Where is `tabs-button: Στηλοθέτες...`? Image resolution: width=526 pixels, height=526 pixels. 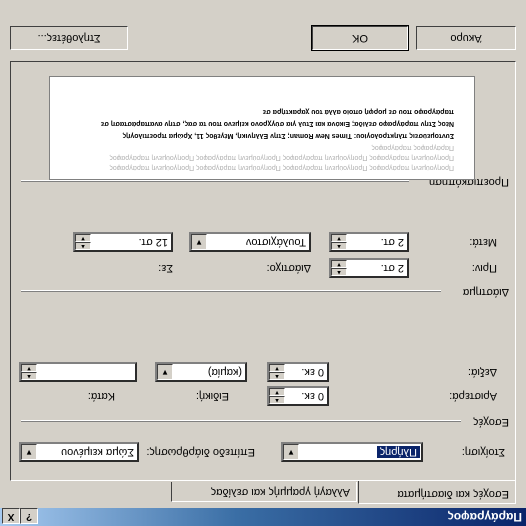
tabs-button: Στηλοθέτες... is located at coordinates (69, 38).